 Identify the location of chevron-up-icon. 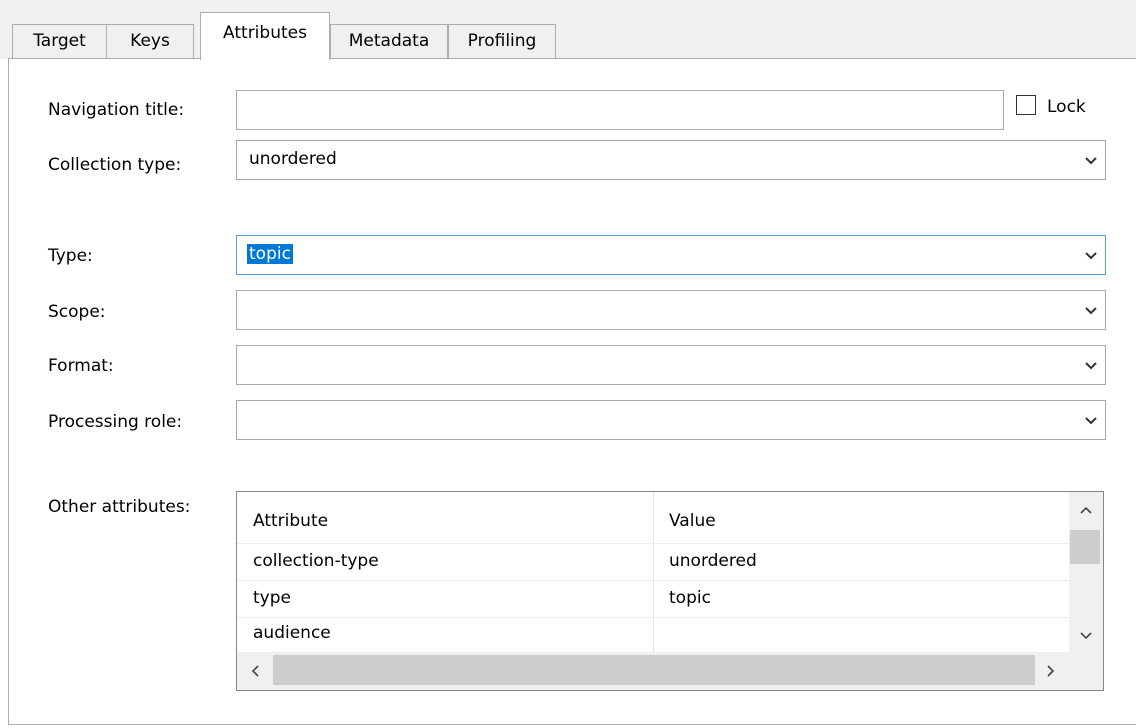
(1086, 511).